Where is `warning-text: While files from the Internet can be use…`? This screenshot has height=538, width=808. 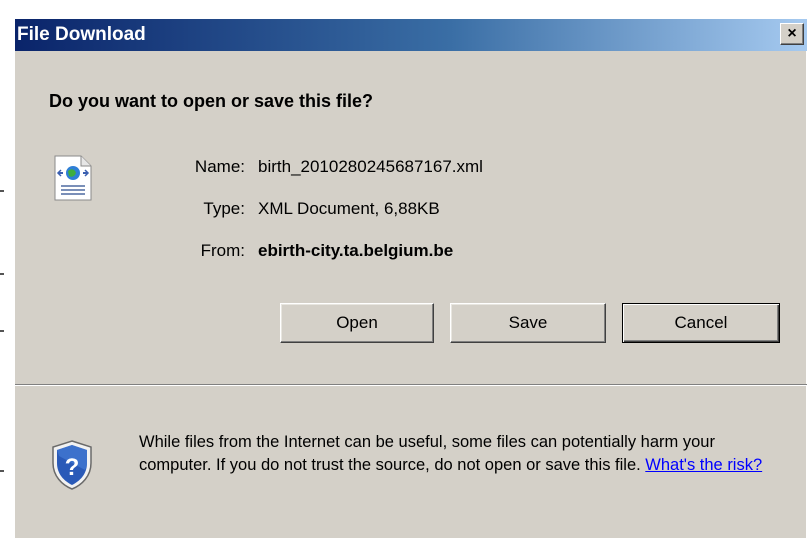 warning-text: While files from the Internet can be use… is located at coordinates (427, 453).